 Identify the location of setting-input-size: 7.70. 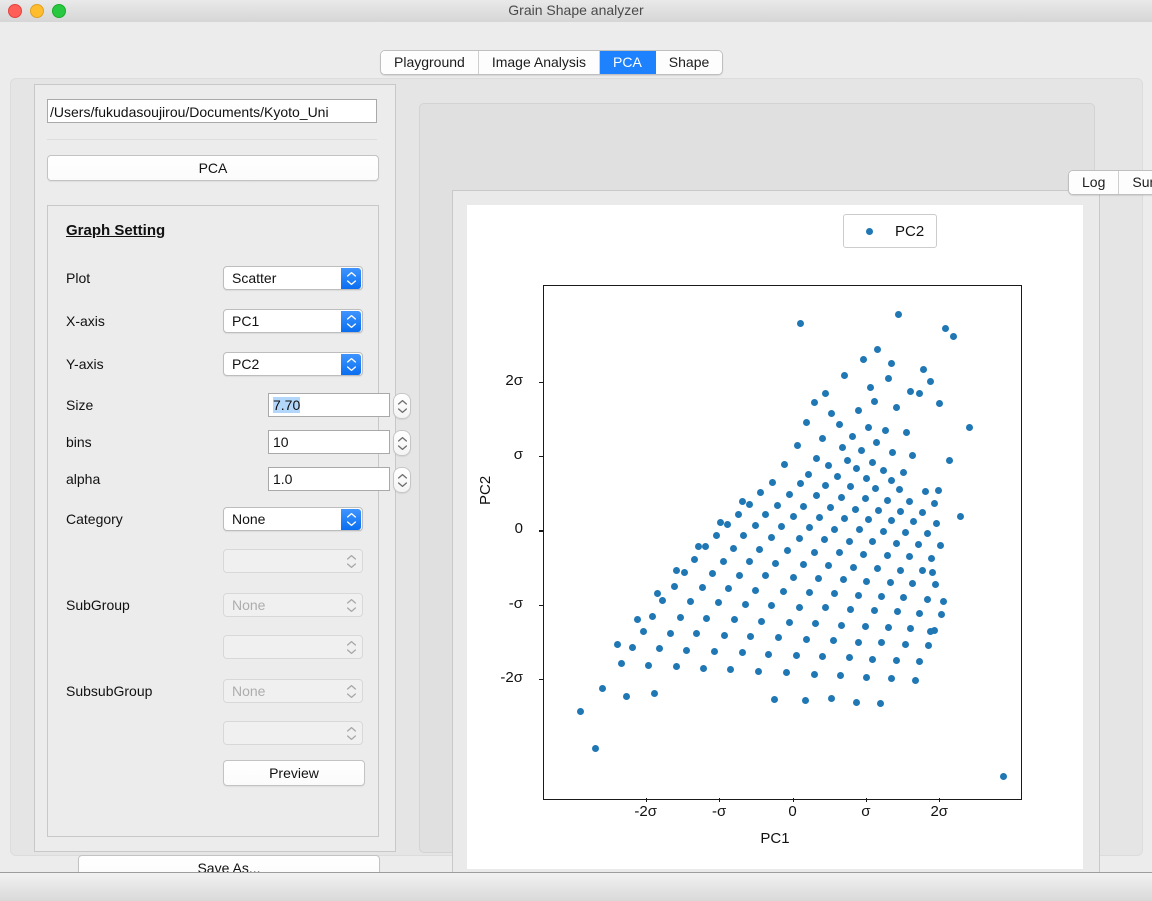
(329, 405).